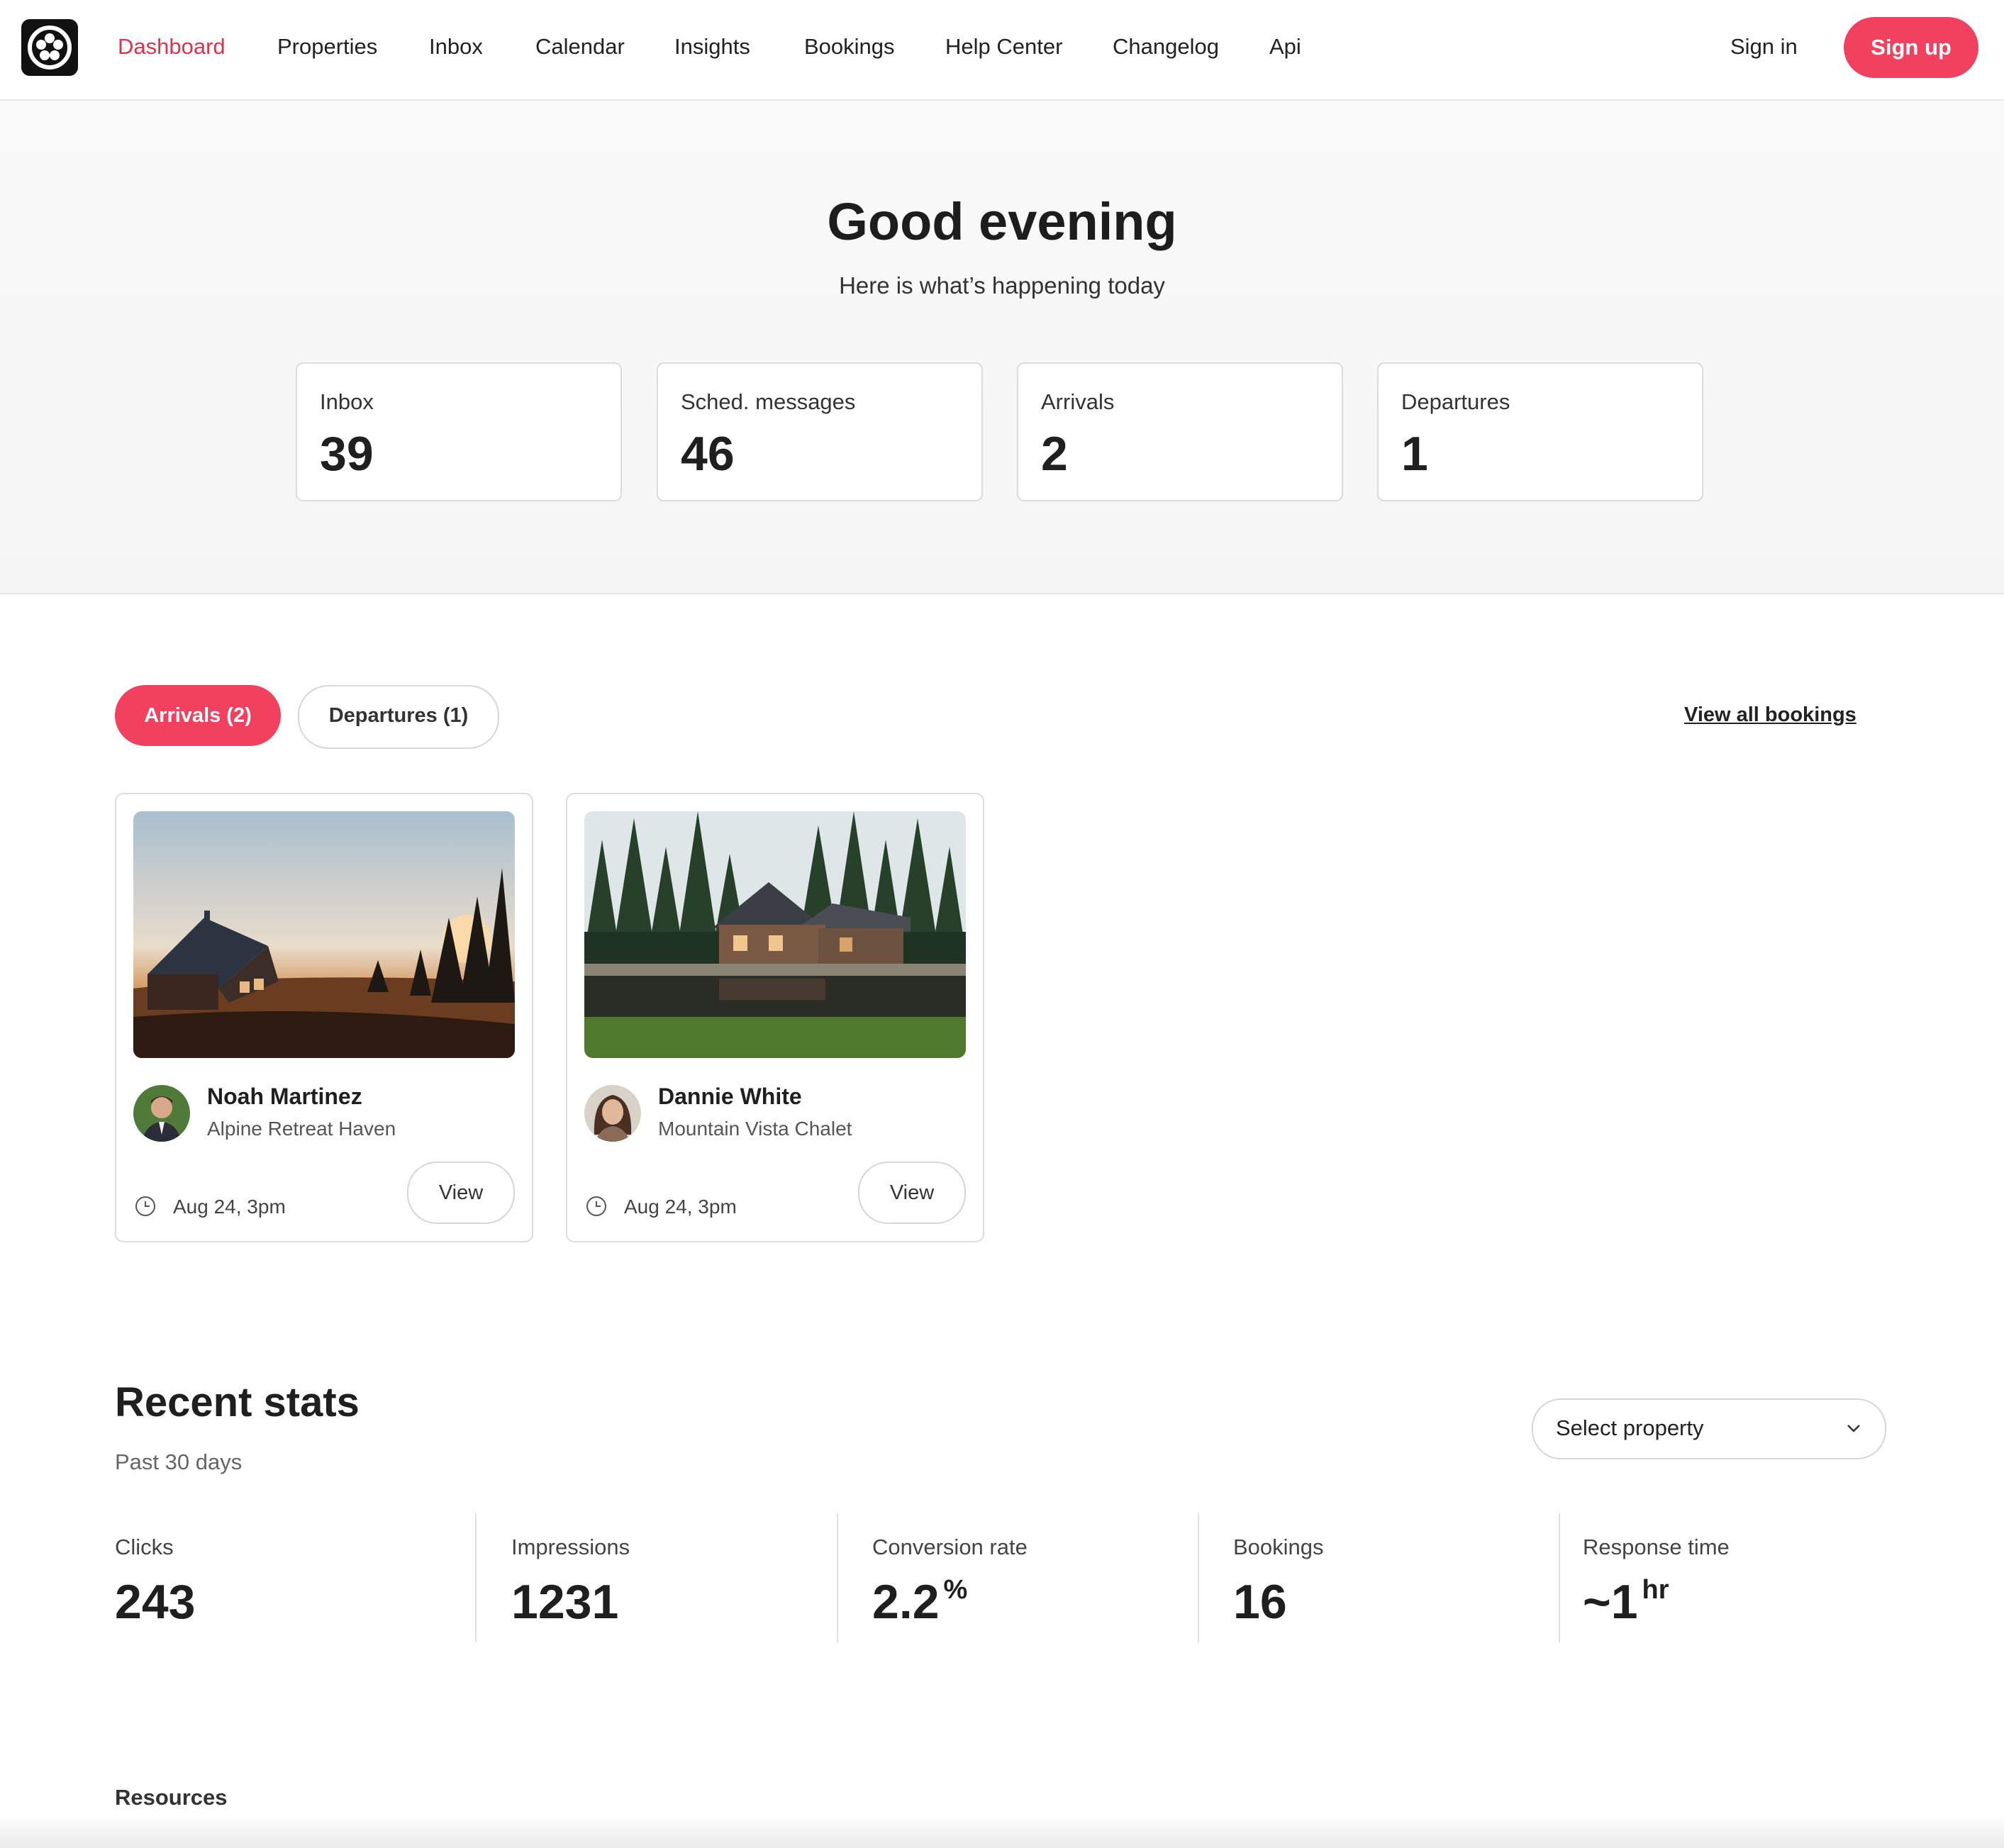 The width and height of the screenshot is (2004, 1848). What do you see at coordinates (849, 47) in the screenshot?
I see `nav-bookings: Bookings` at bounding box center [849, 47].